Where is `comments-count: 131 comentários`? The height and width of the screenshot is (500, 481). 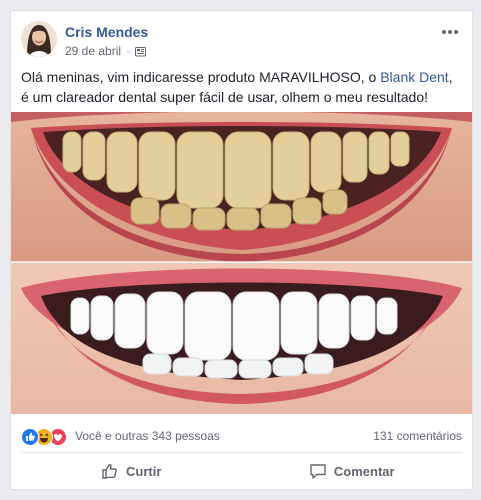 comments-count: 131 comentários is located at coordinates (417, 436).